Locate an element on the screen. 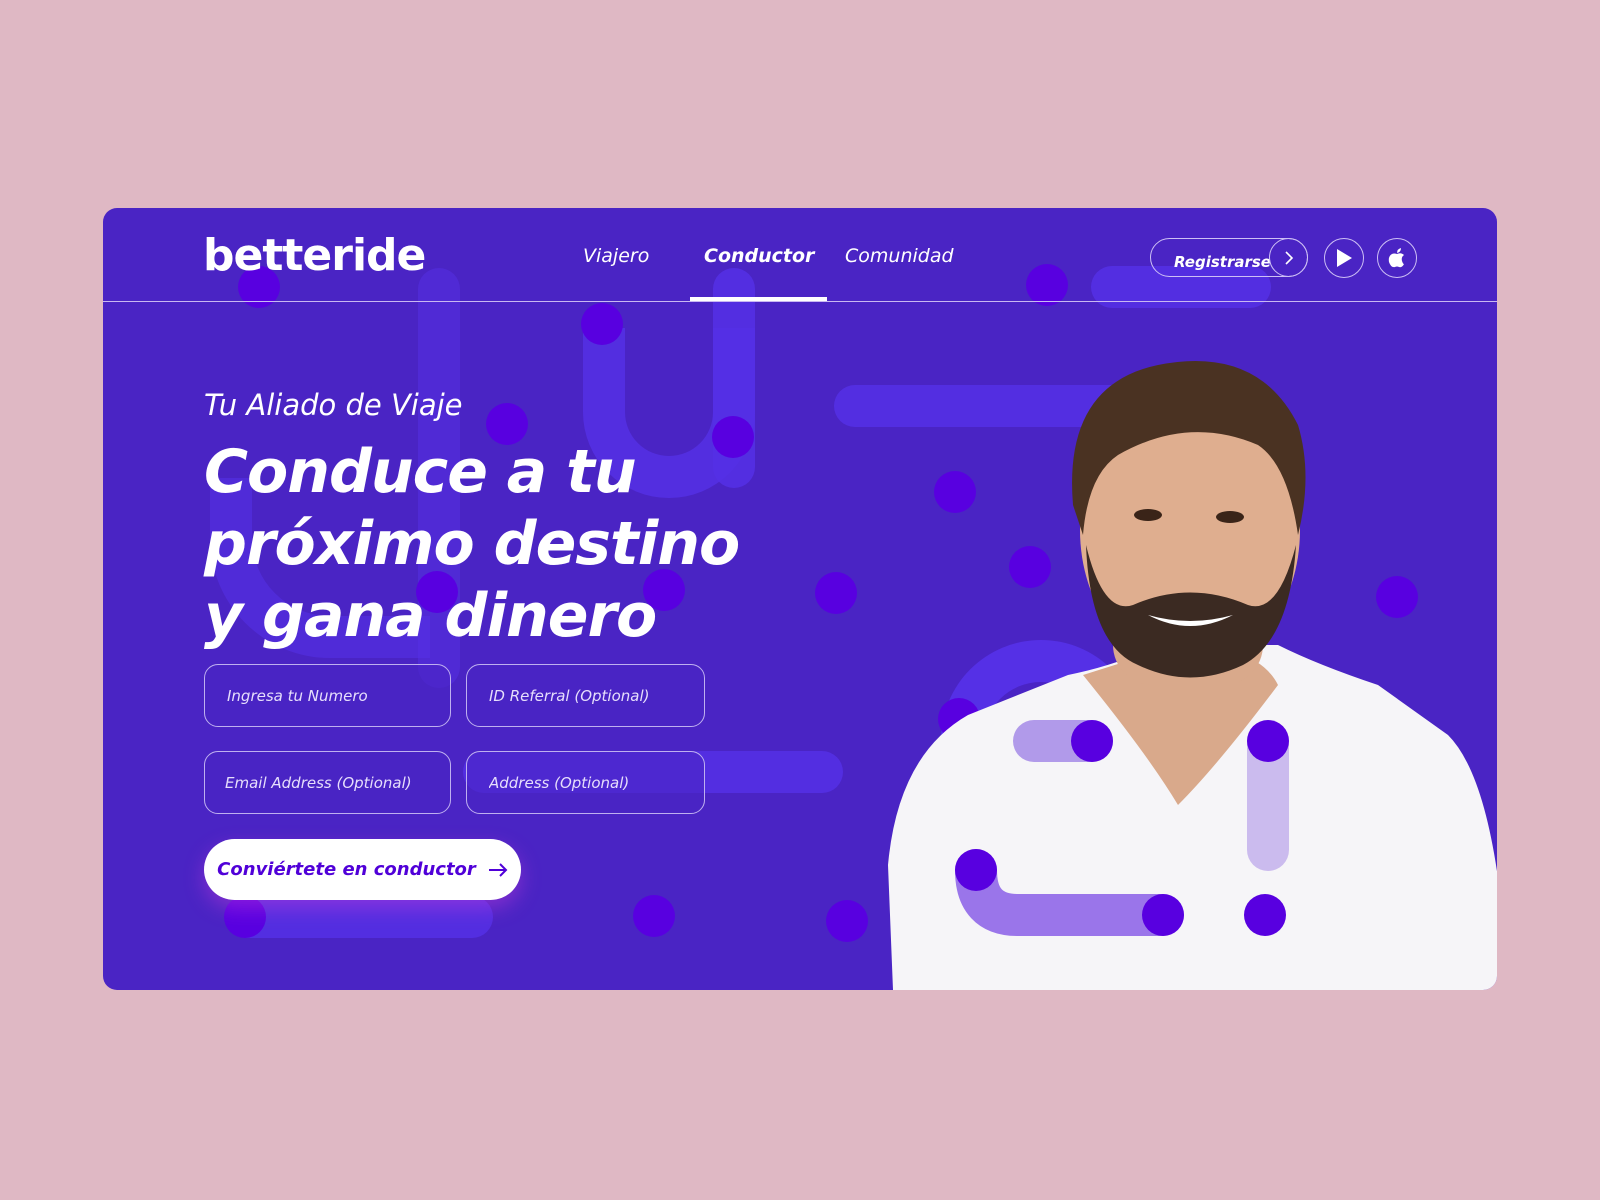 This screenshot has width=1600, height=1200. nav-comunidad: Comunidad is located at coordinates (899, 256).